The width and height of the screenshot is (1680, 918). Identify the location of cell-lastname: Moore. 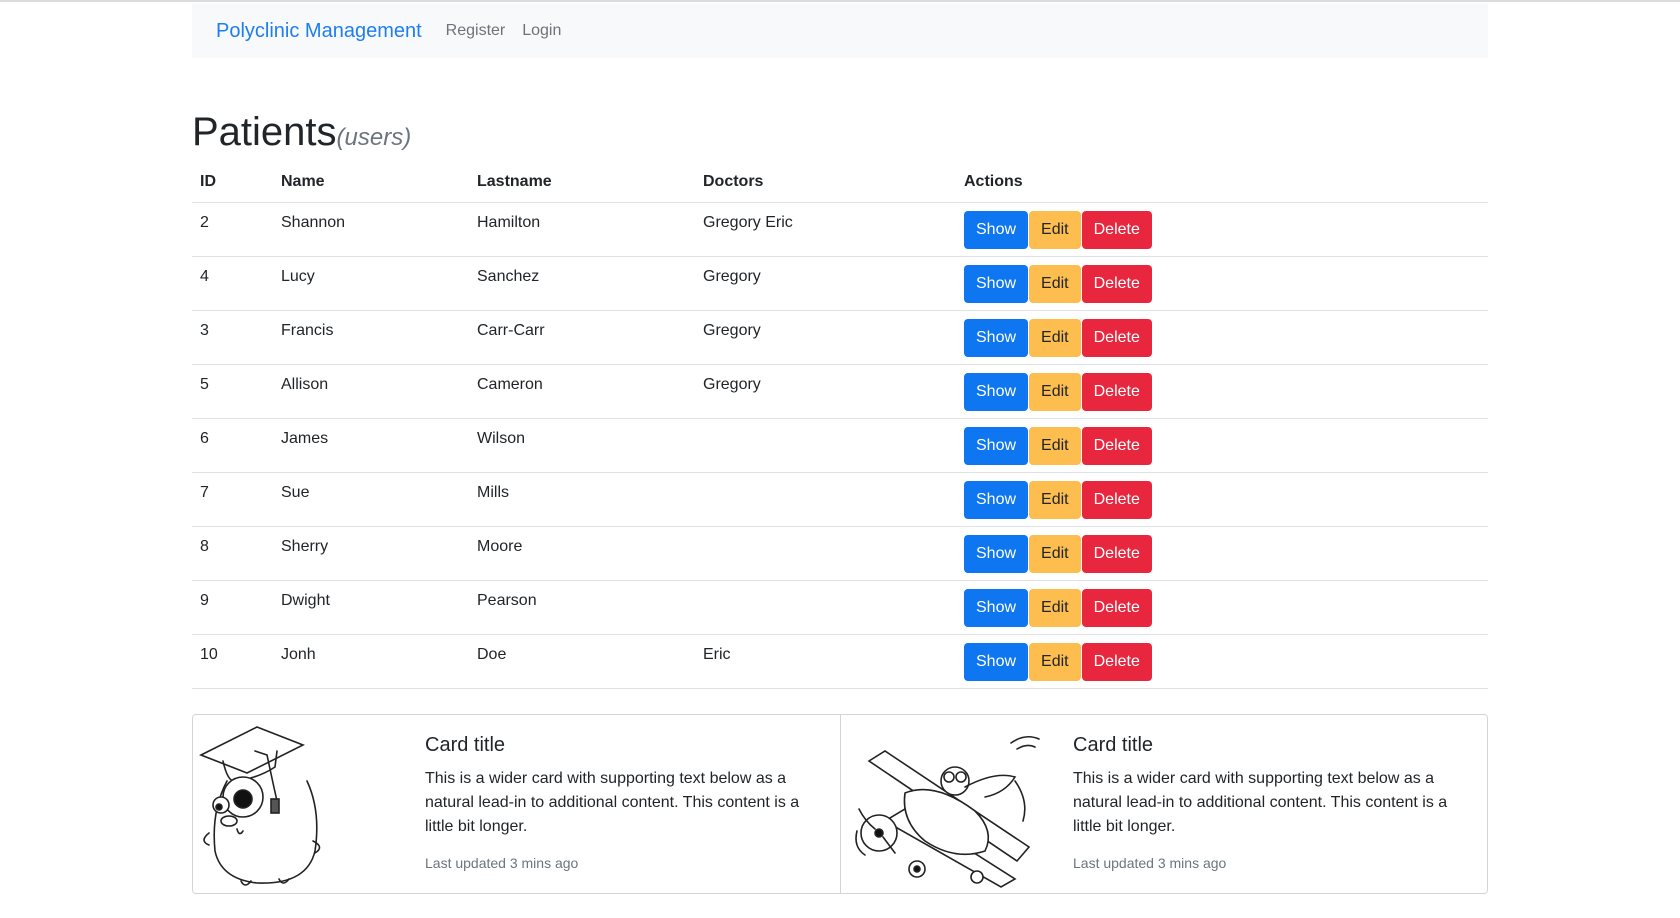
(582, 553).